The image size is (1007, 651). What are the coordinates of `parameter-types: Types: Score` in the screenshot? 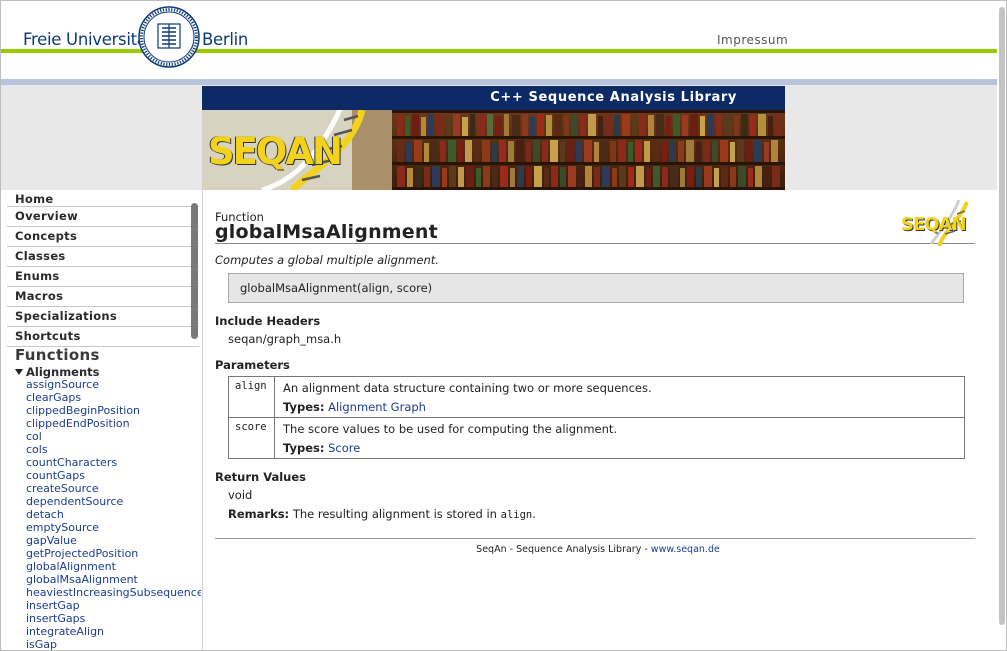 It's located at (321, 448).